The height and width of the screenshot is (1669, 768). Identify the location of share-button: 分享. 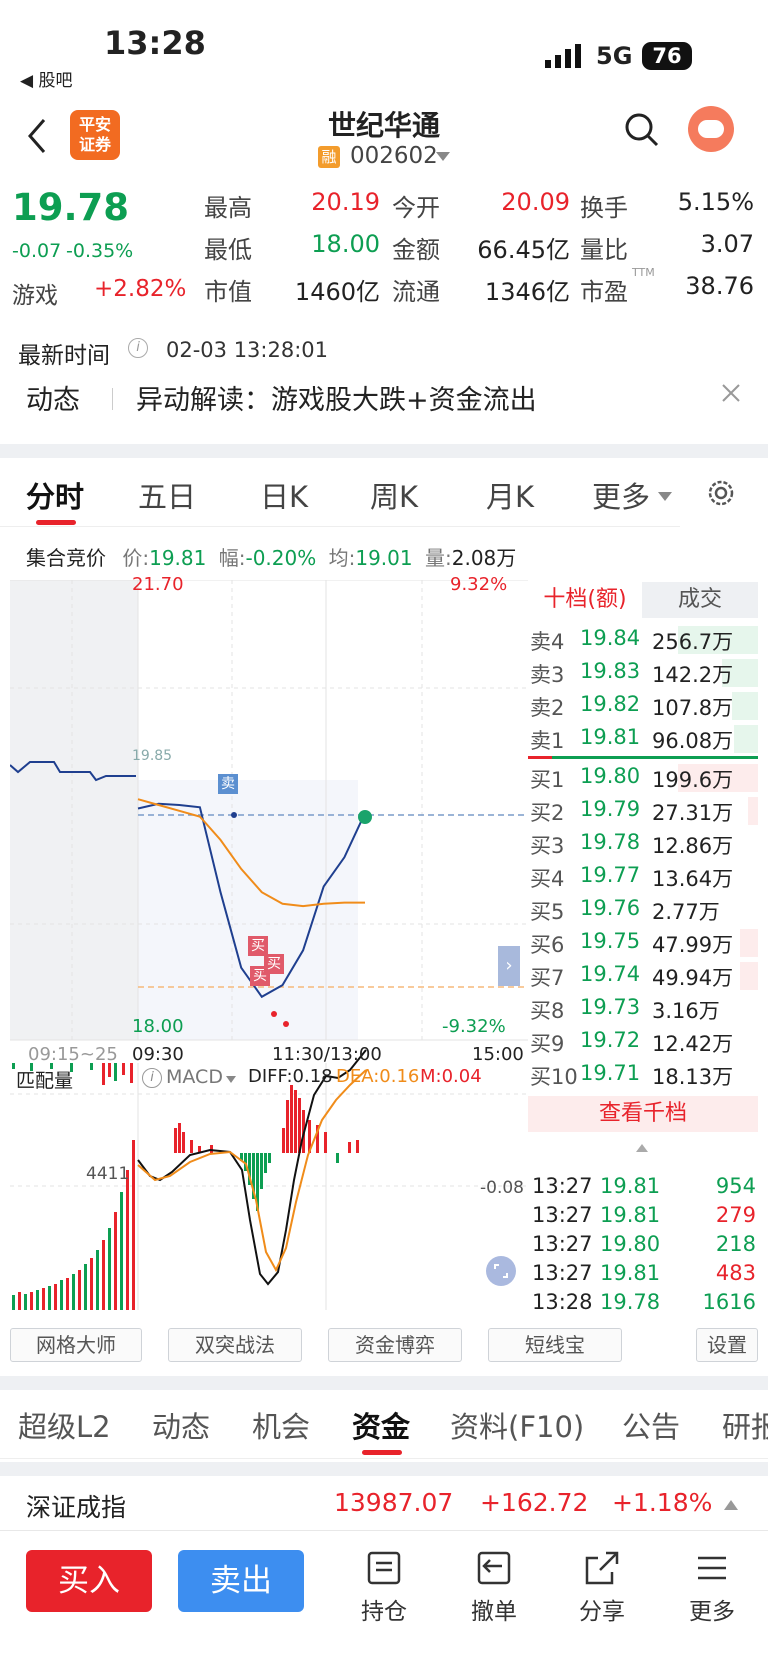
(602, 1588).